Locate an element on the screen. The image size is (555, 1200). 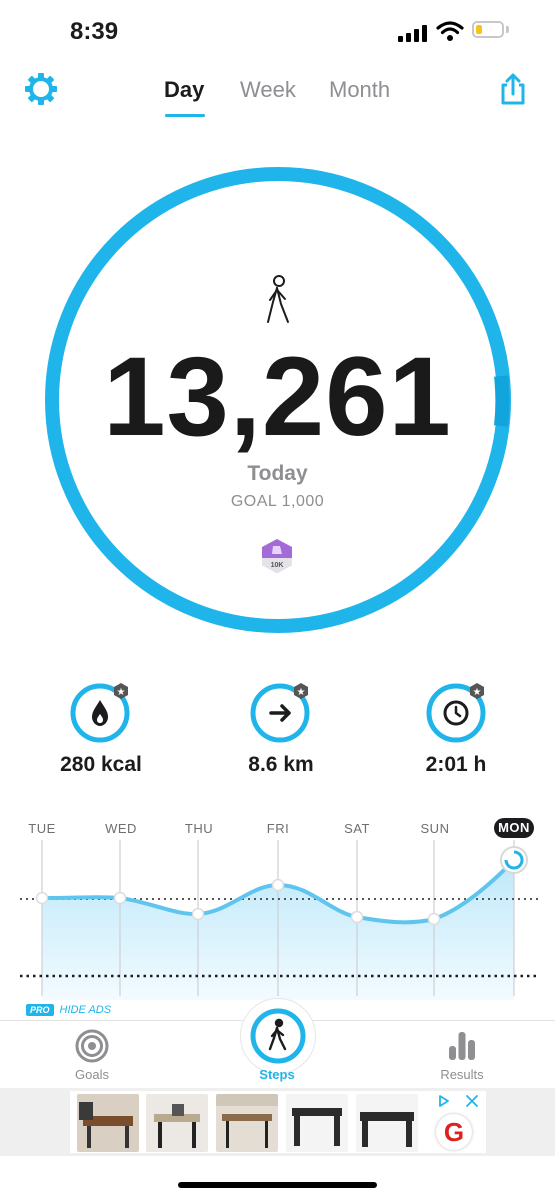
tab-month: Month is located at coordinates (359, 90).